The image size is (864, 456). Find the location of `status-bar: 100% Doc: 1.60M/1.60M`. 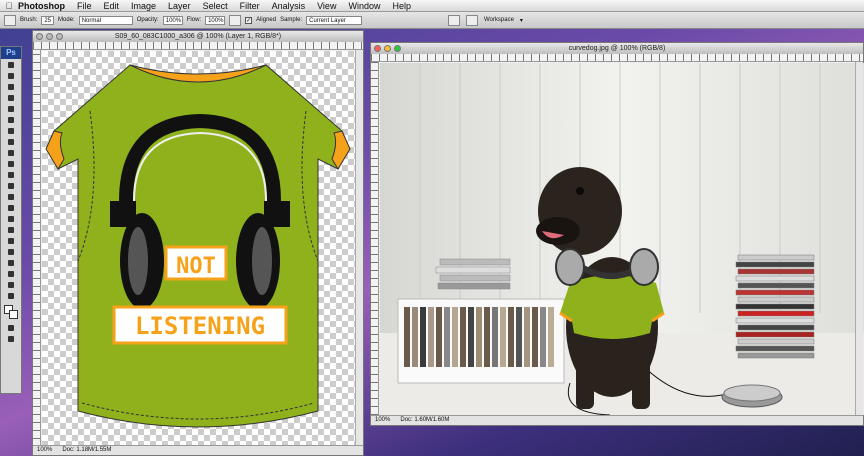

status-bar: 100% Doc: 1.60M/1.60M is located at coordinates (617, 420).